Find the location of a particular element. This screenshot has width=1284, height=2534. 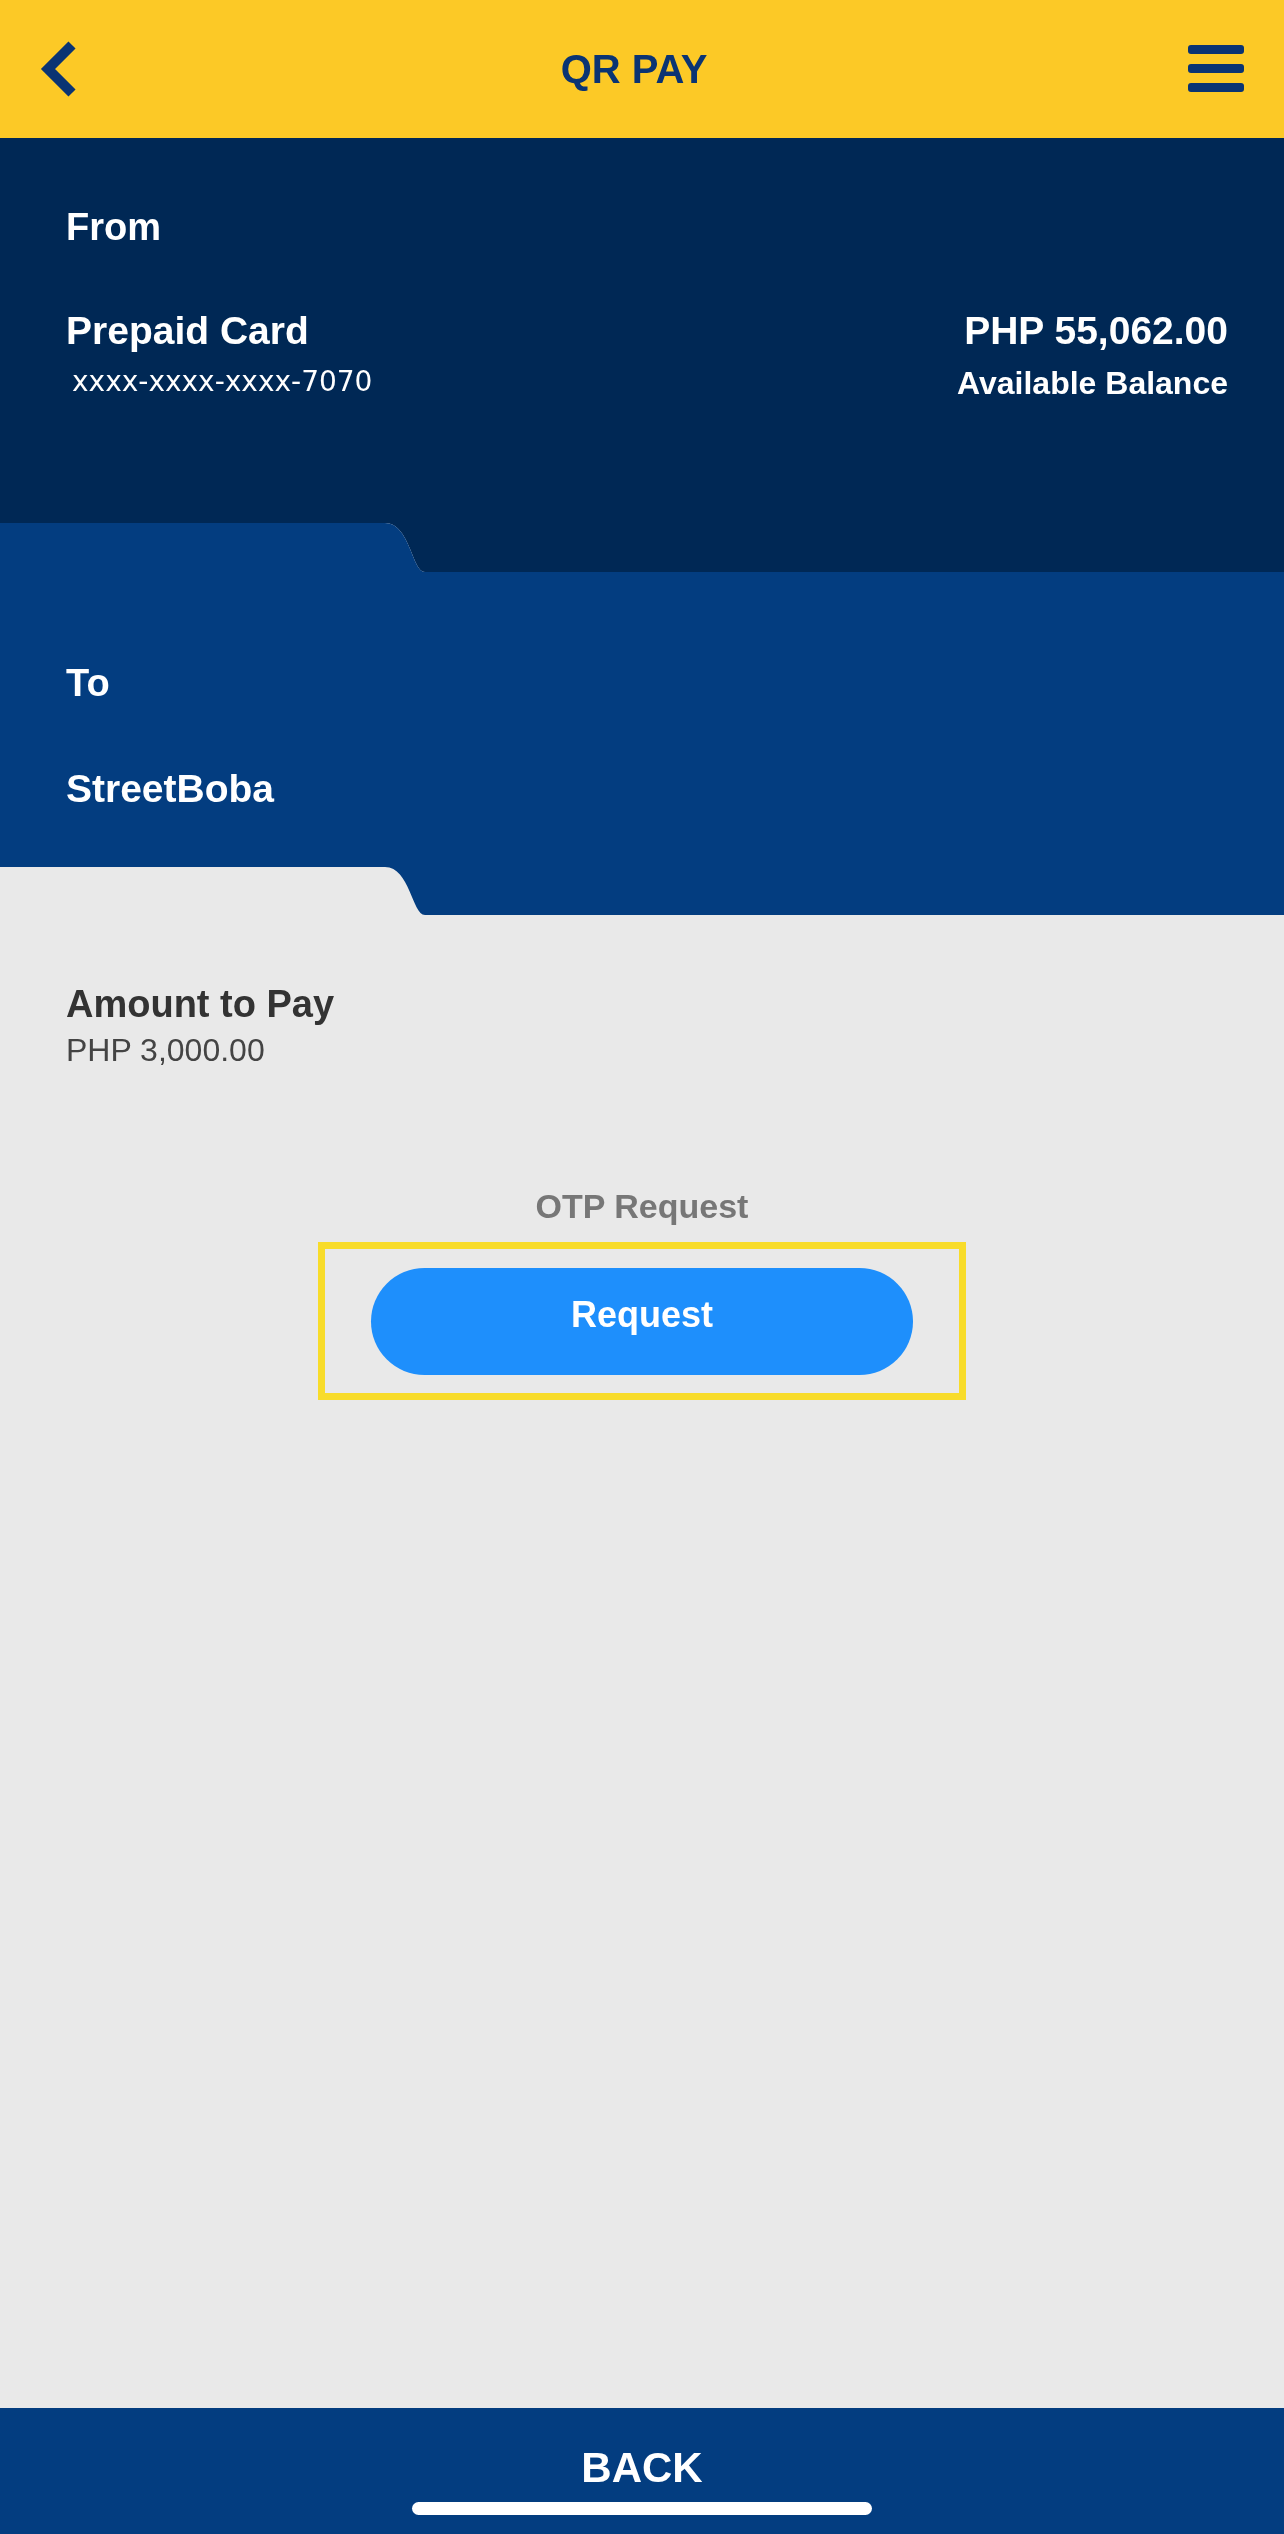

balance-amount: PHP 55,062.00 is located at coordinates (1096, 331).